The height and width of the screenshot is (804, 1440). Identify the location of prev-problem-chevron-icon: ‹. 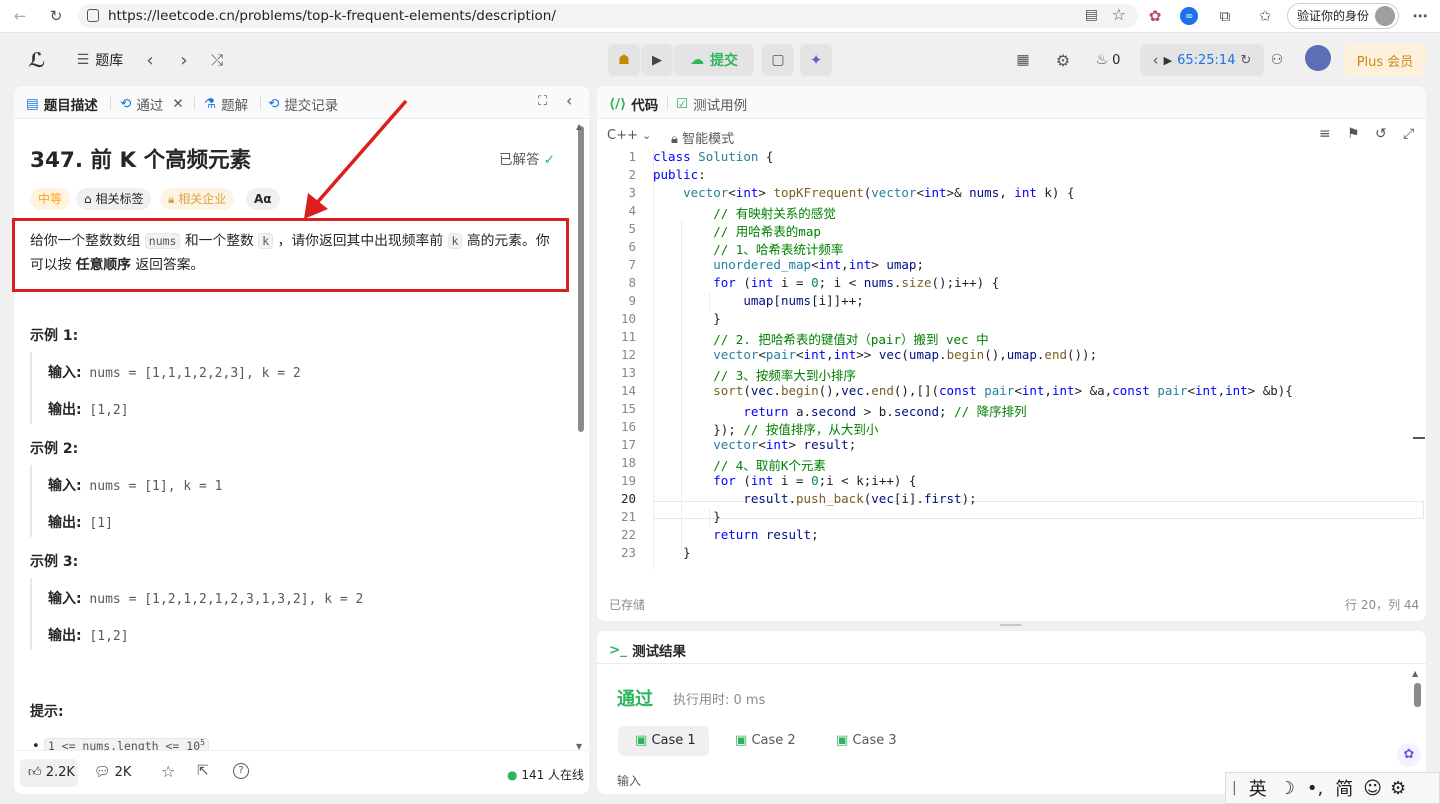
(150, 60).